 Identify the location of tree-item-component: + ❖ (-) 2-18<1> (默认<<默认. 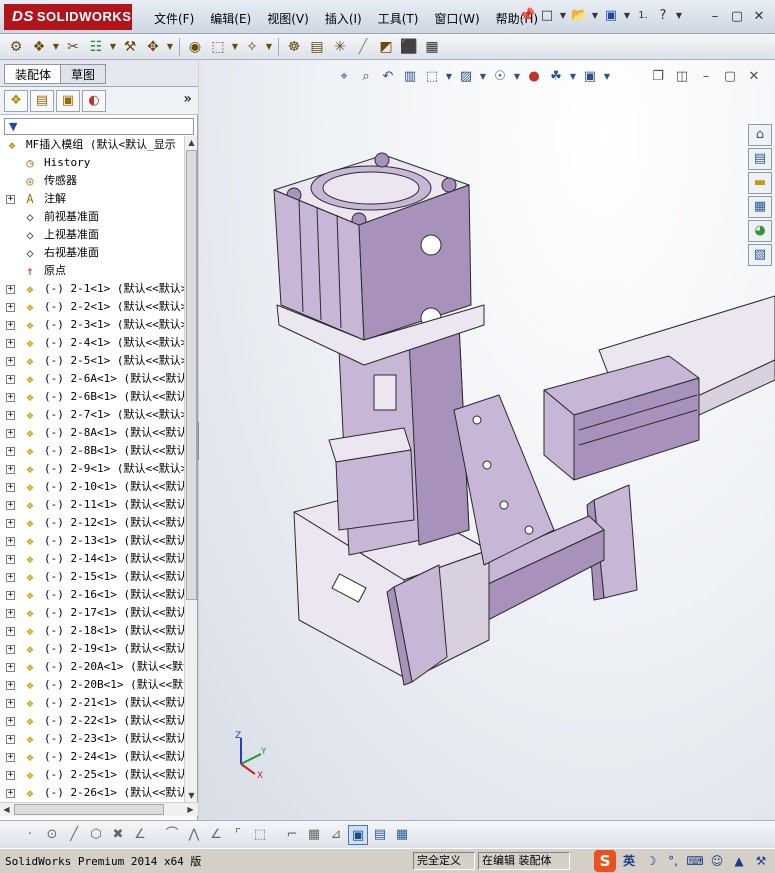
(92, 631).